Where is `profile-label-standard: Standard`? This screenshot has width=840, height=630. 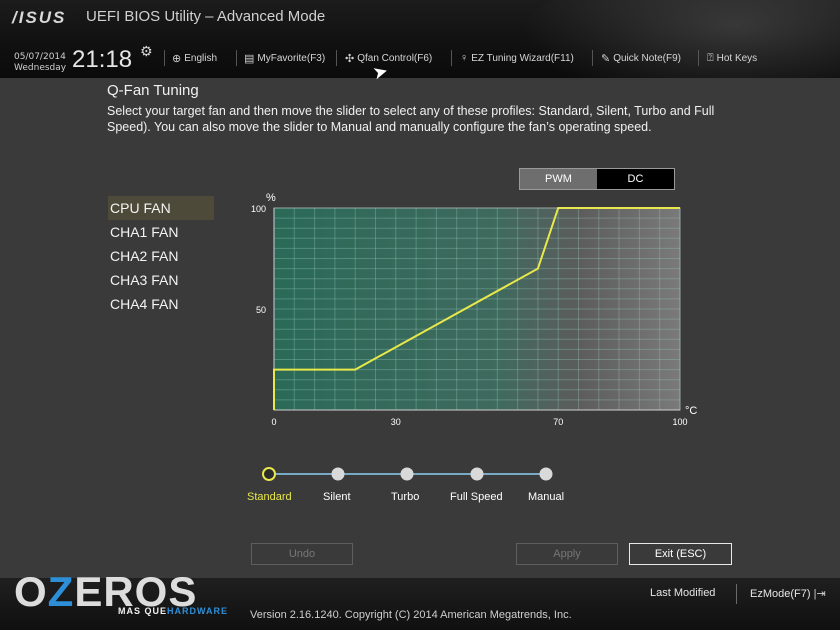
profile-label-standard: Standard is located at coordinates (269, 497).